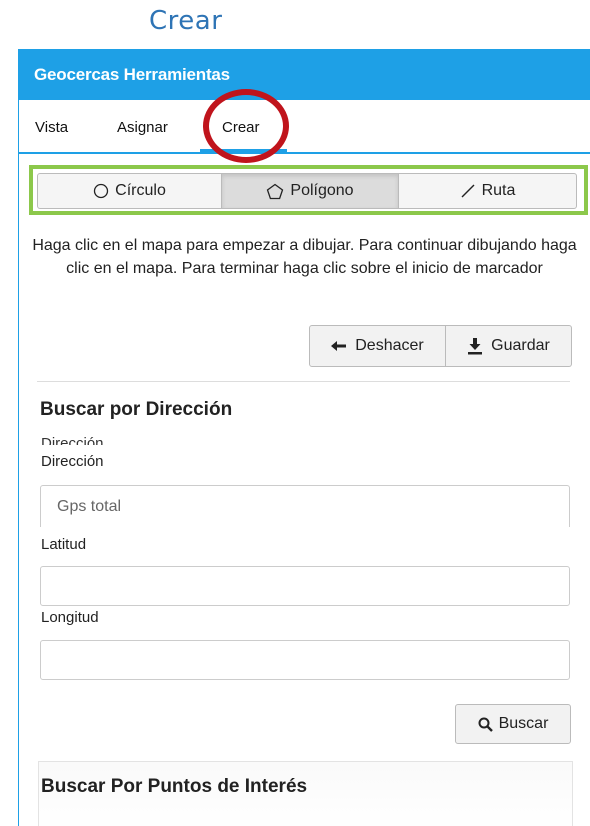 The height and width of the screenshot is (826, 590). Describe the element at coordinates (322, 190) in the screenshot. I see `polygon-shape-label: Polígono` at that location.